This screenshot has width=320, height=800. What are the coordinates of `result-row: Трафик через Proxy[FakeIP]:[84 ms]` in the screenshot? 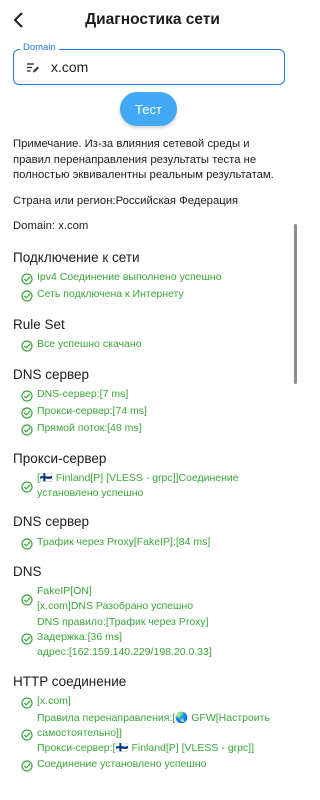 It's located at (154, 542).